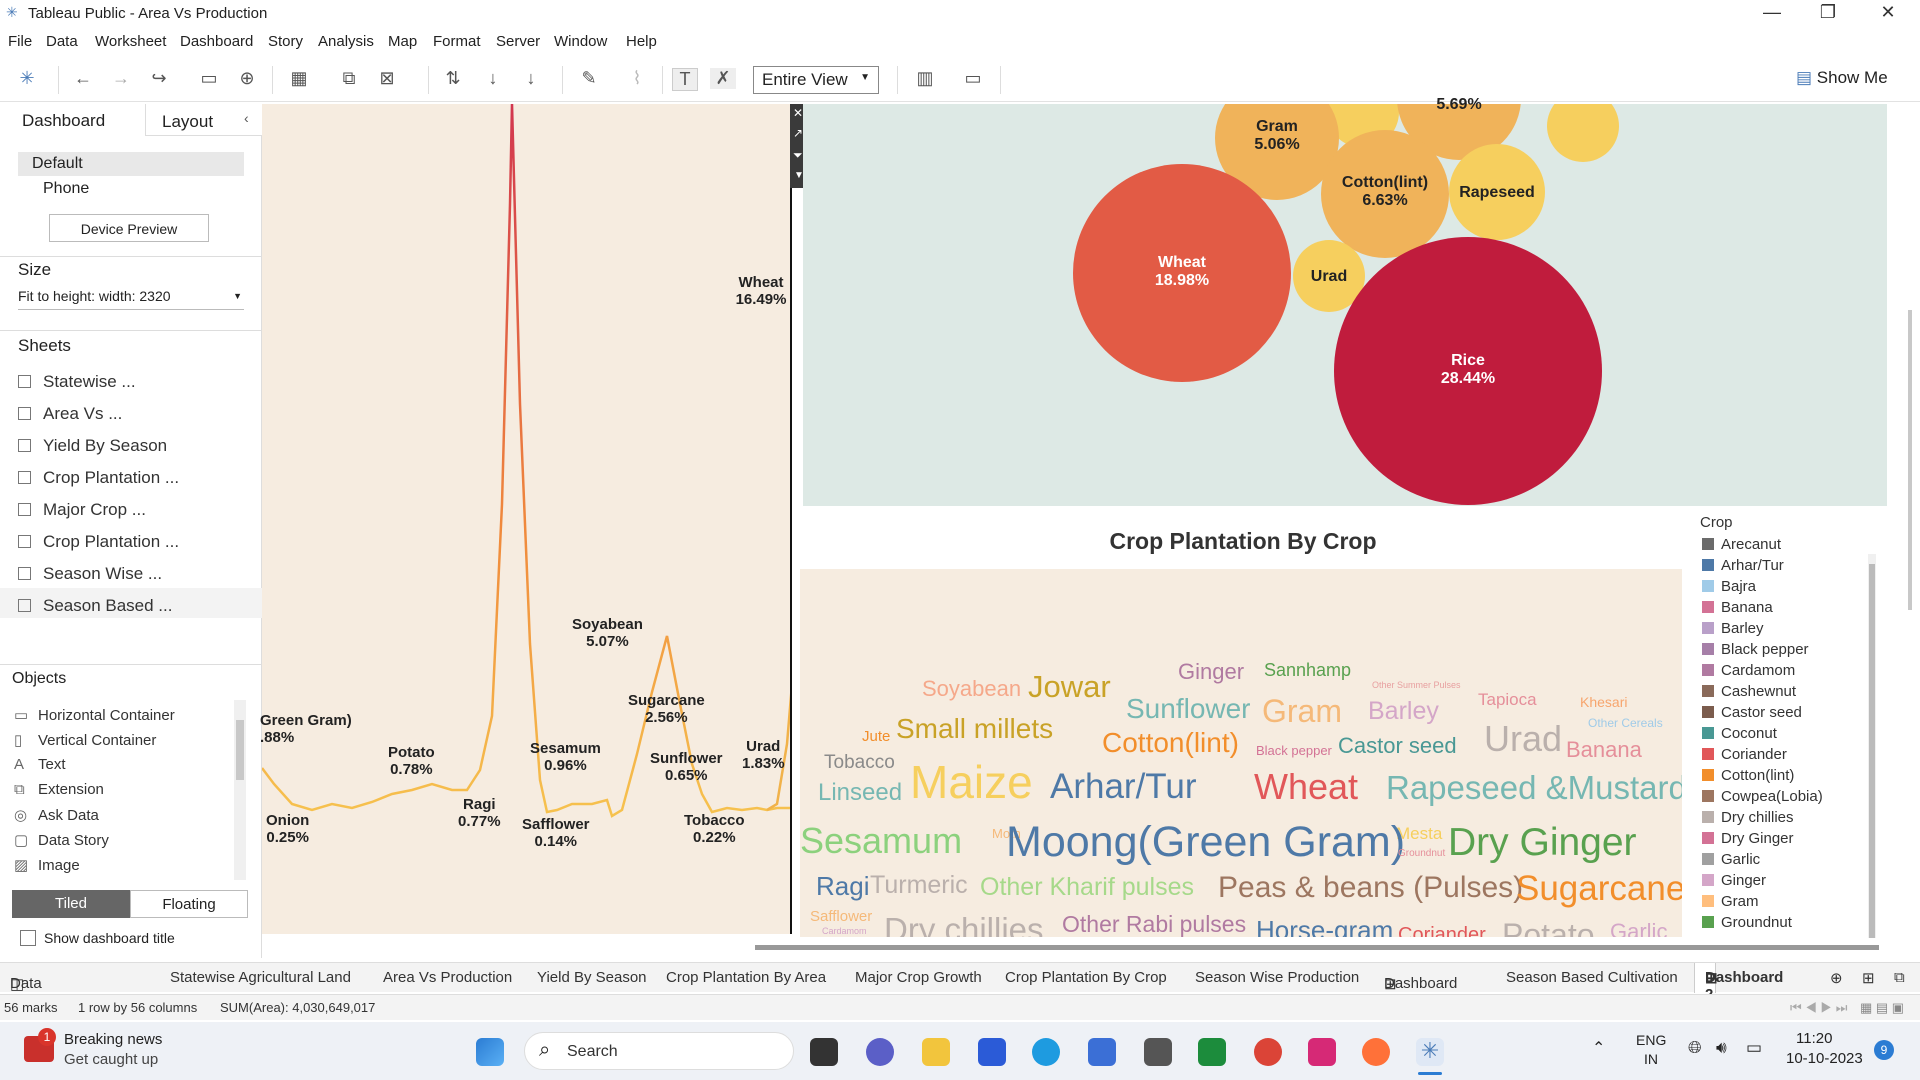 The image size is (1920, 1080). I want to click on cloud-word: Other Summer Pulses, so click(1416, 685).